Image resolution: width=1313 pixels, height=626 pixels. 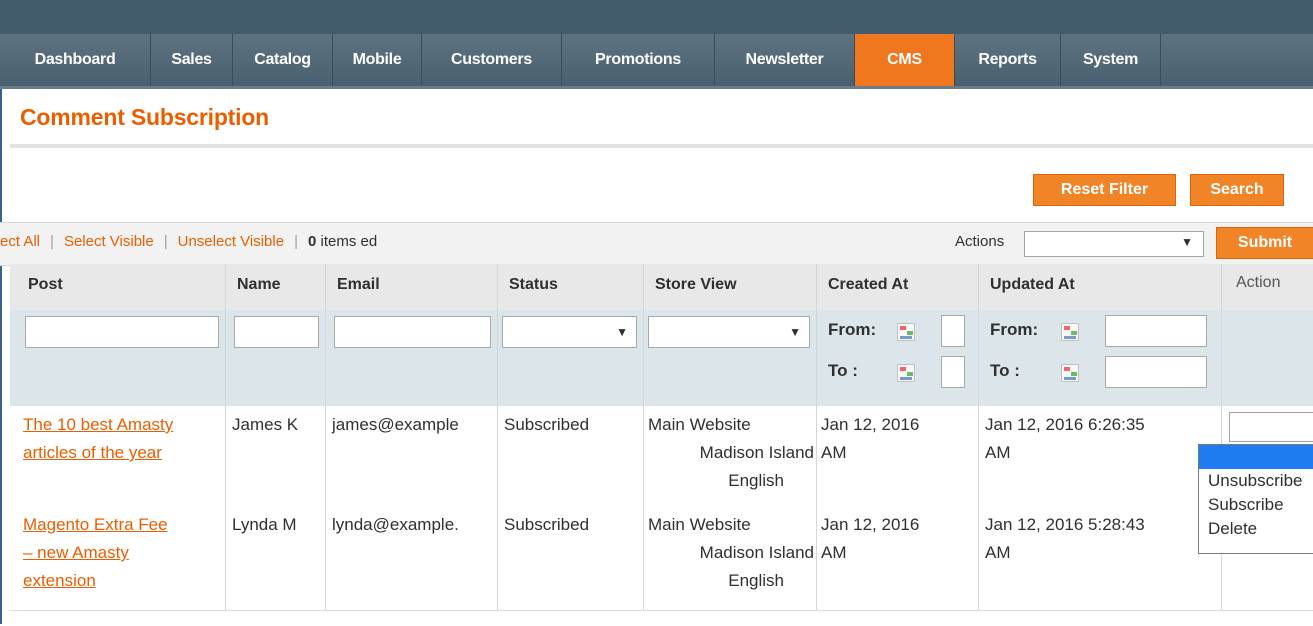 I want to click on post-filter-input, so click(x=122, y=332).